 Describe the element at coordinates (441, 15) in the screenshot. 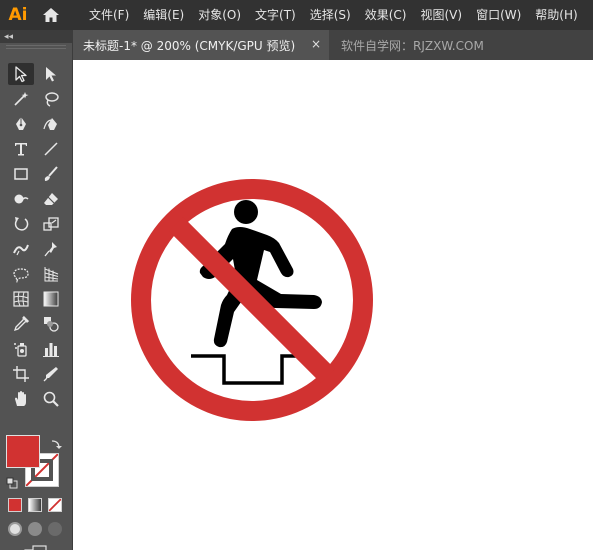

I see `menu-view: 视图(V)` at that location.